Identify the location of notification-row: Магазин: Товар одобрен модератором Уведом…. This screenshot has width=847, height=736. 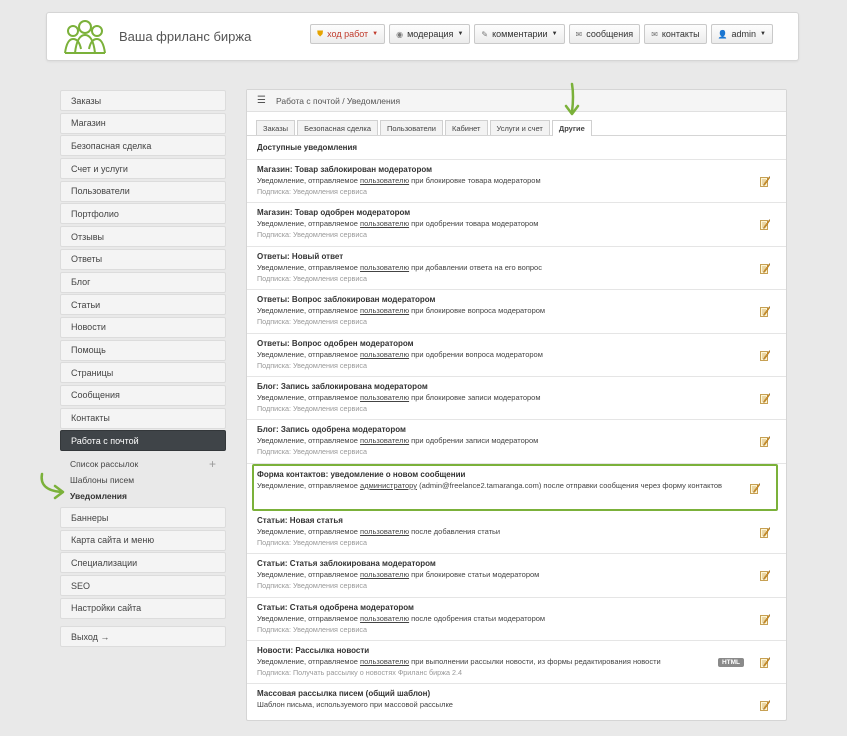
(516, 225).